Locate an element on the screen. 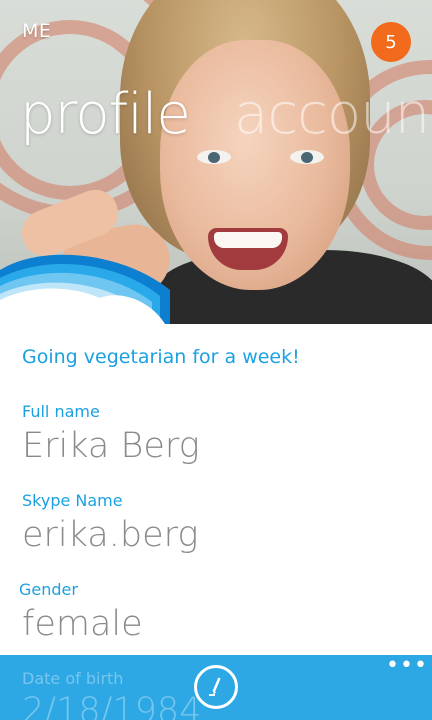 The image size is (432, 720). gender-label: Gender is located at coordinates (48, 589).